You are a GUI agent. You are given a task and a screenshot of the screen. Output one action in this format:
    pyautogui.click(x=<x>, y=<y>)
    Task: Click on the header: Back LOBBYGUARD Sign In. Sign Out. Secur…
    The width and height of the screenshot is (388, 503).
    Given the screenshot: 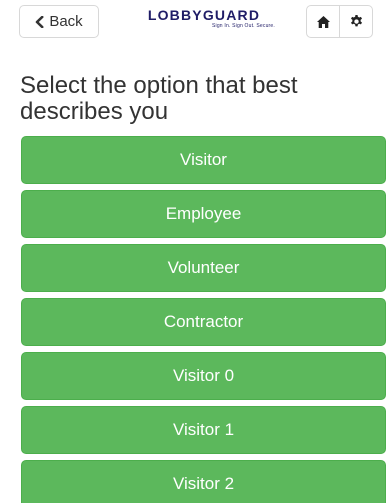 What is the action you would take?
    pyautogui.click(x=194, y=22)
    